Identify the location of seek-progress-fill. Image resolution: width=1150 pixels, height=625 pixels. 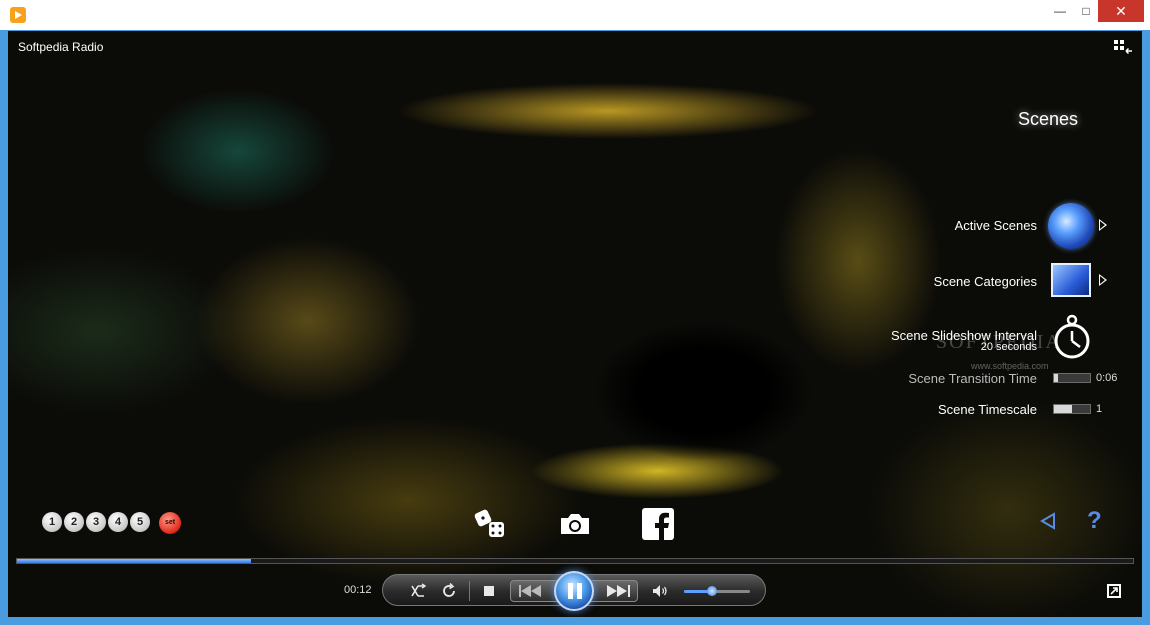
(134, 561).